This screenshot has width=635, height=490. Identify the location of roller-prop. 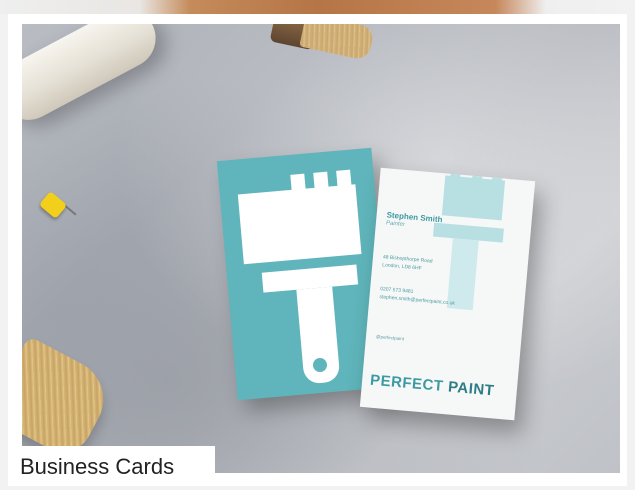
(94, 77).